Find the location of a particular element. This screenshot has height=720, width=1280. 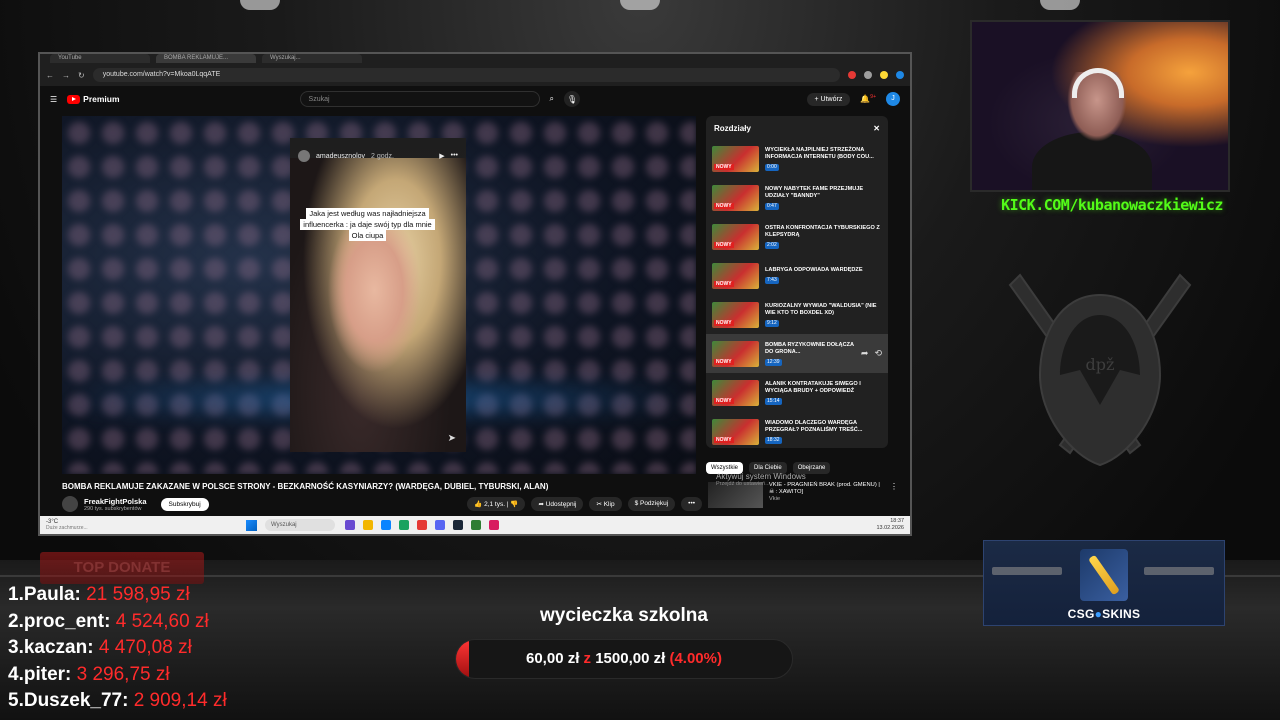

donor-row: 1.Paula: 21 598,95 zł is located at coordinates (117, 595).